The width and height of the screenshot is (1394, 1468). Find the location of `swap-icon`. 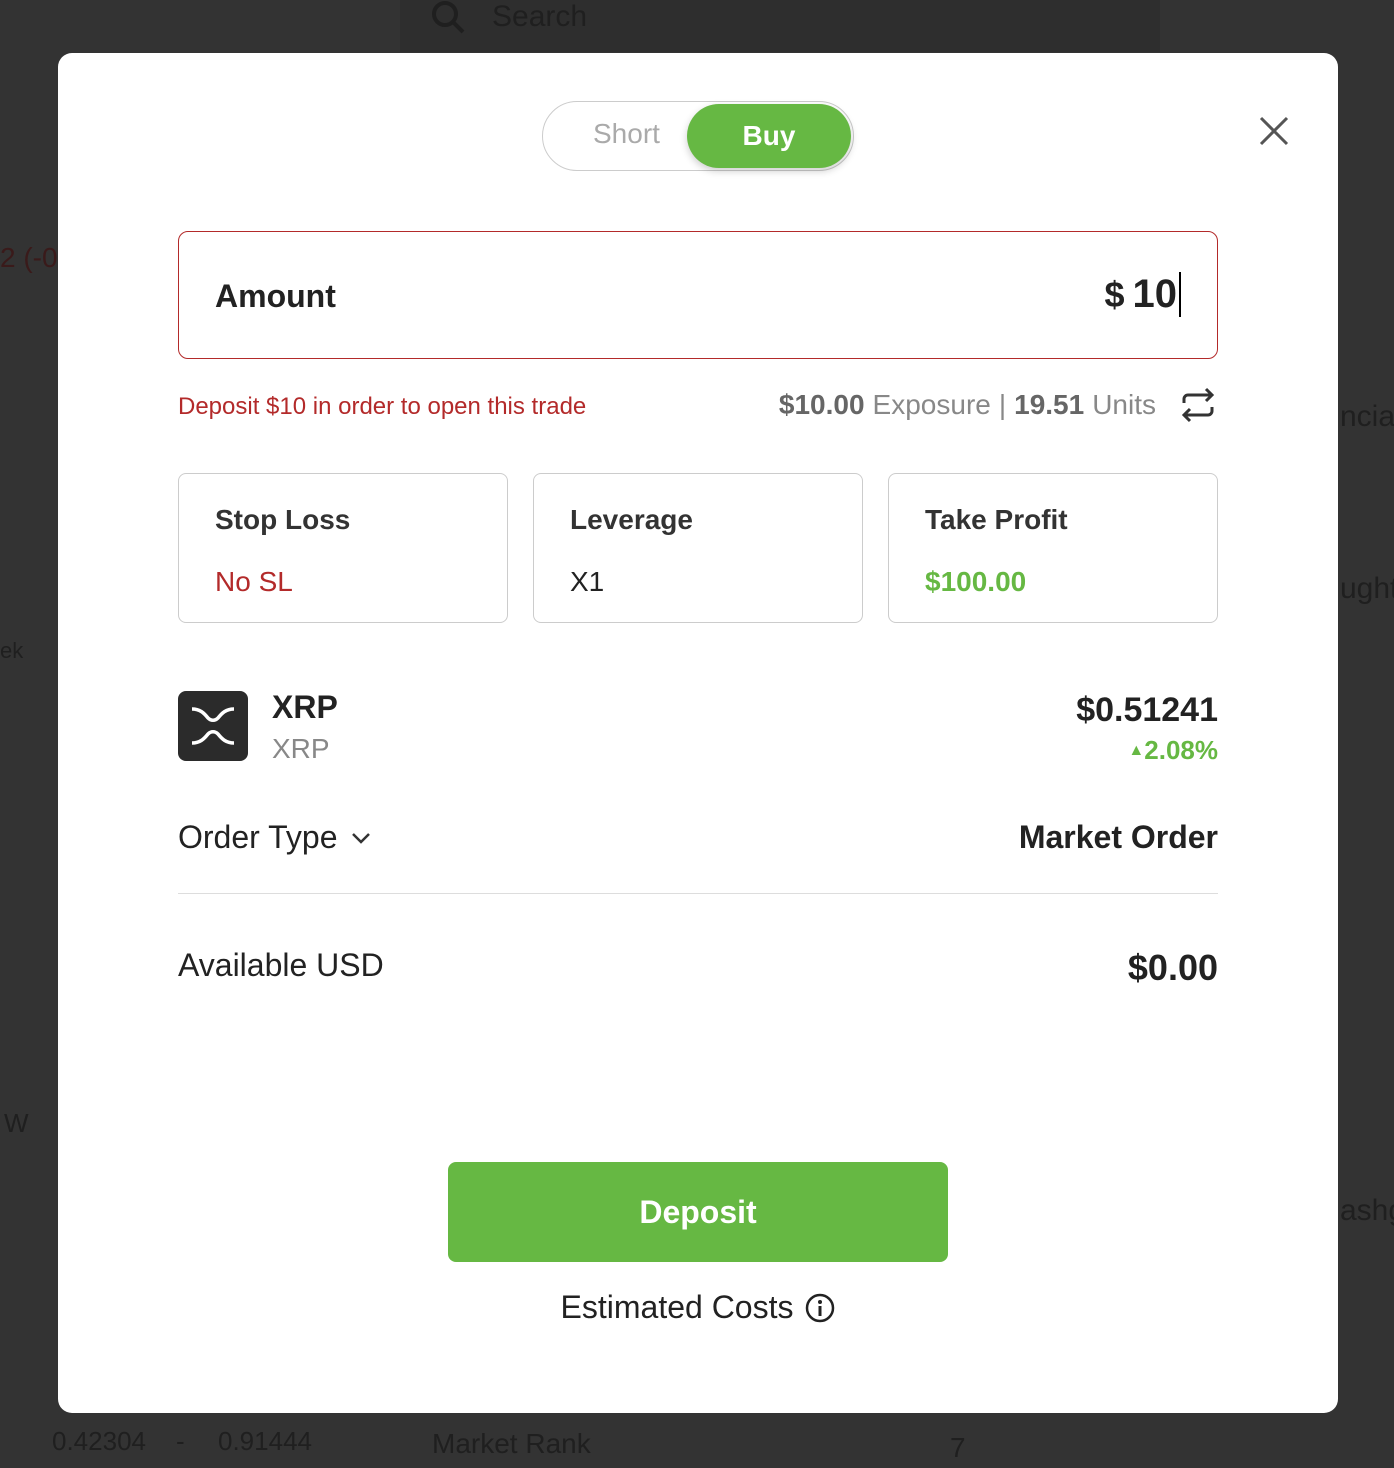

swap-icon is located at coordinates (1198, 405).